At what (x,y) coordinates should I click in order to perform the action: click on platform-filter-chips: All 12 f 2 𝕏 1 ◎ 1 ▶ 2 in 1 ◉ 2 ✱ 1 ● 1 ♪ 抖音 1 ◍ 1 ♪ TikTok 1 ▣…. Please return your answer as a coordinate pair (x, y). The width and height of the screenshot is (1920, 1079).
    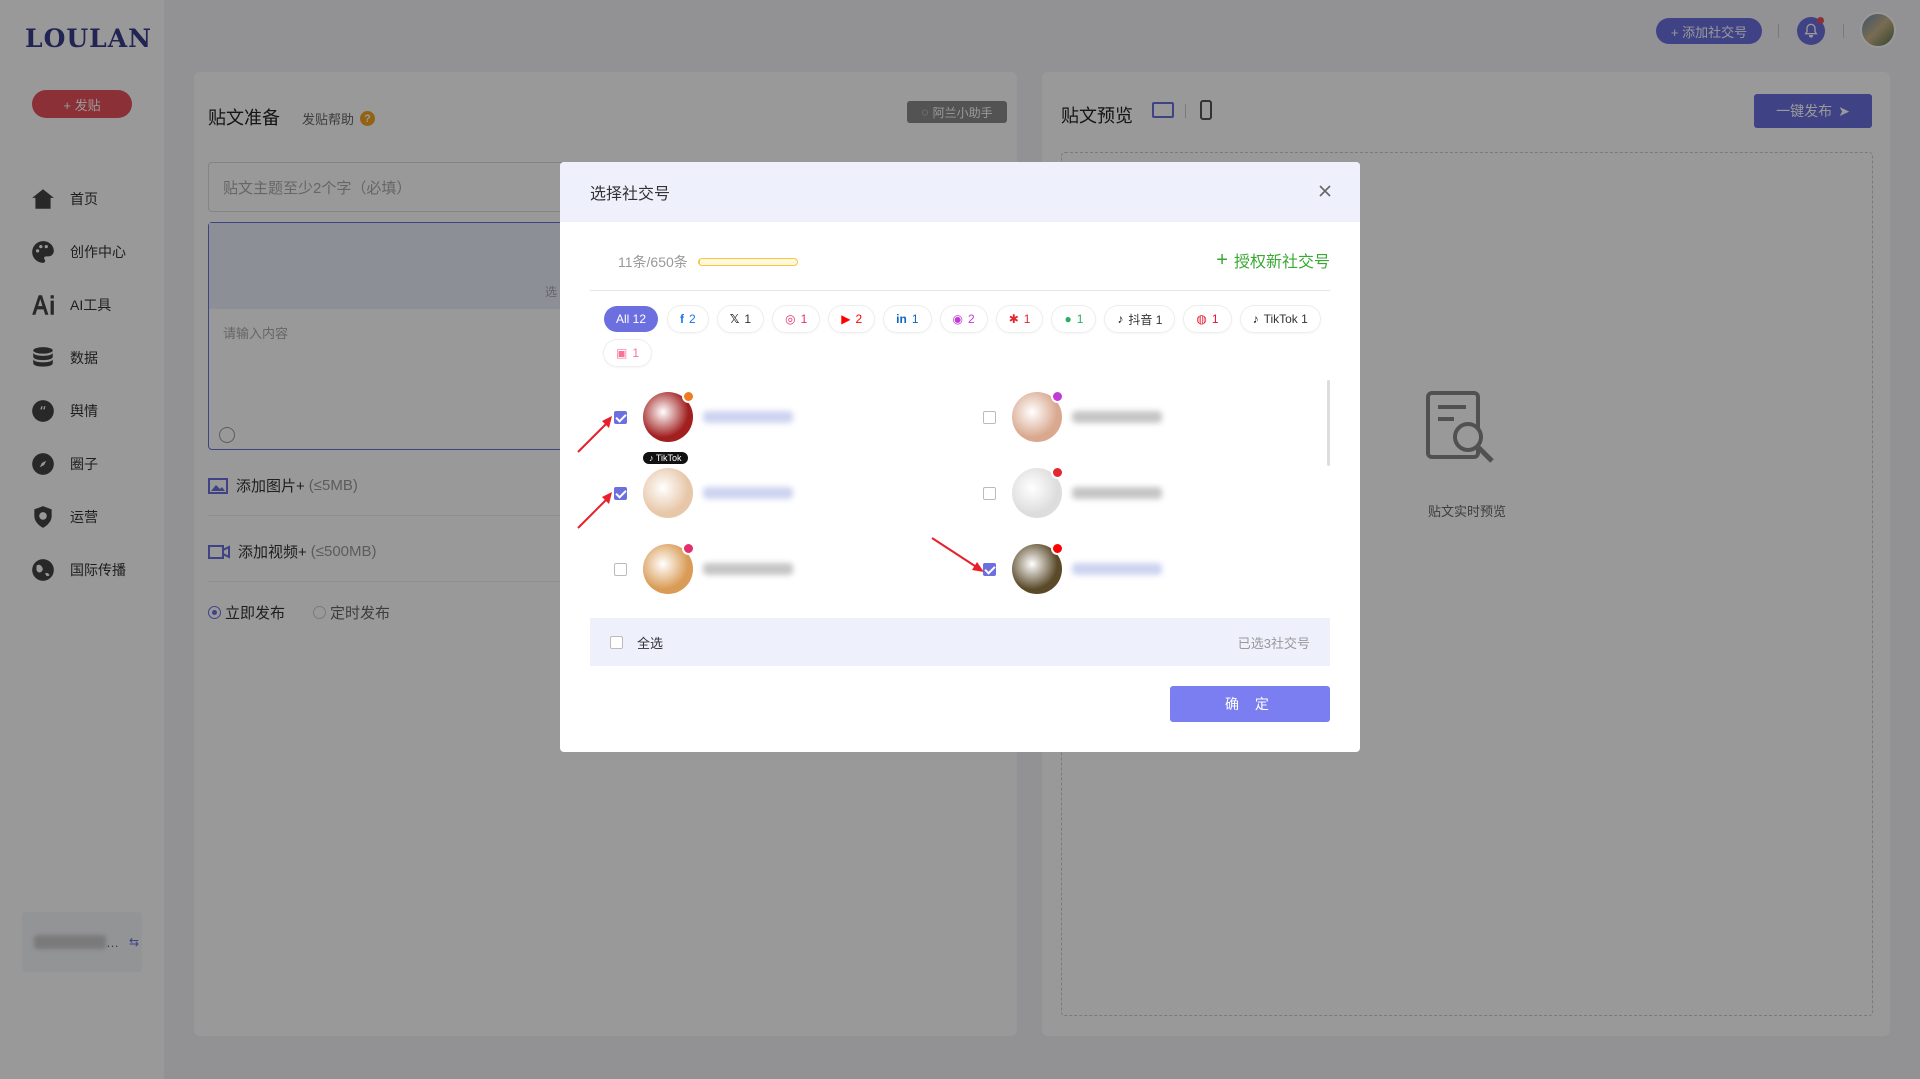
    Looking at the image, I should click on (964, 336).